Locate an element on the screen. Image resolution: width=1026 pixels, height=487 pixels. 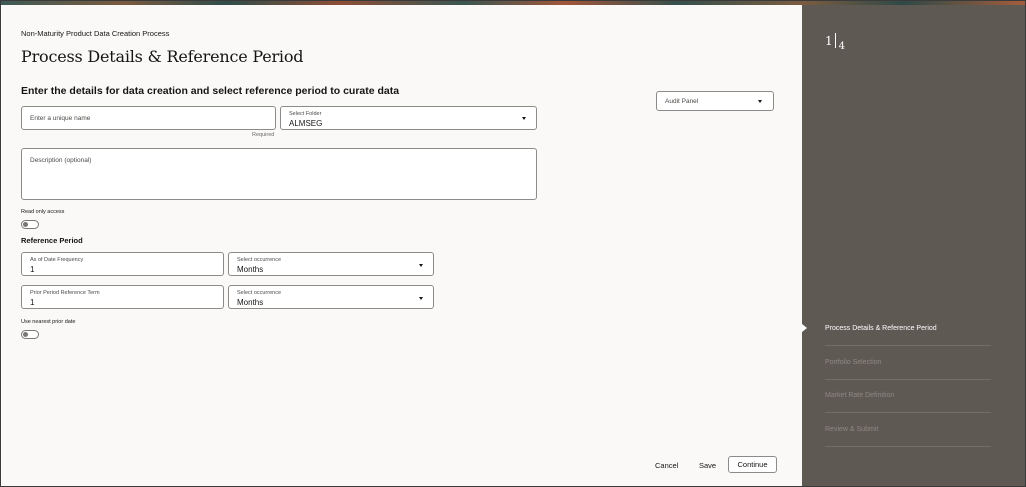
step-counter-divider is located at coordinates (835, 40).